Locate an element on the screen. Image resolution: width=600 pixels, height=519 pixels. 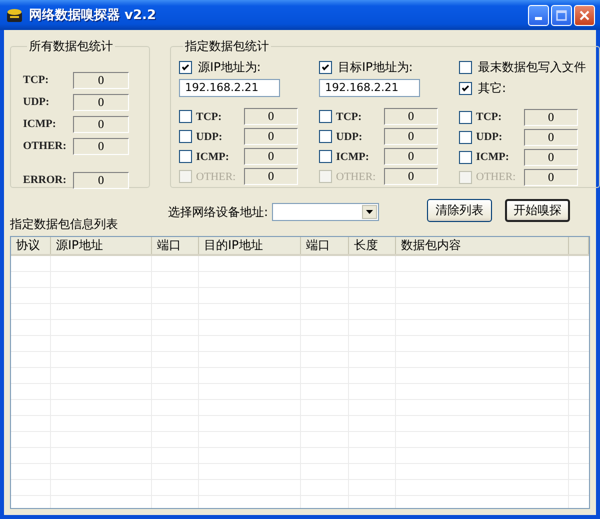
close-button is located at coordinates (584, 15).